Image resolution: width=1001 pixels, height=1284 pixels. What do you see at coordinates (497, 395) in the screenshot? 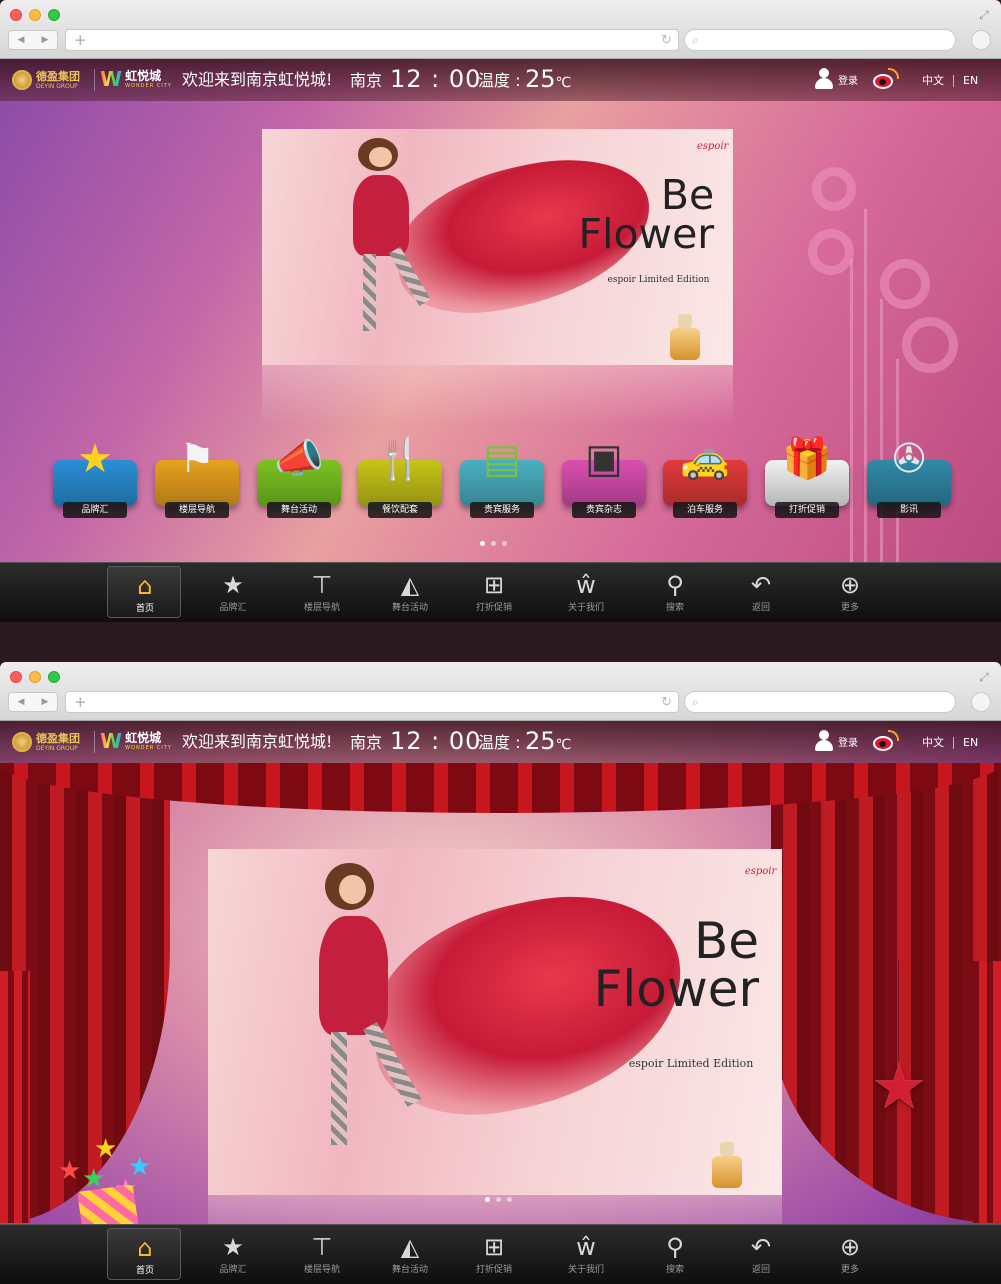
I see `banner-reflection` at bounding box center [497, 395].